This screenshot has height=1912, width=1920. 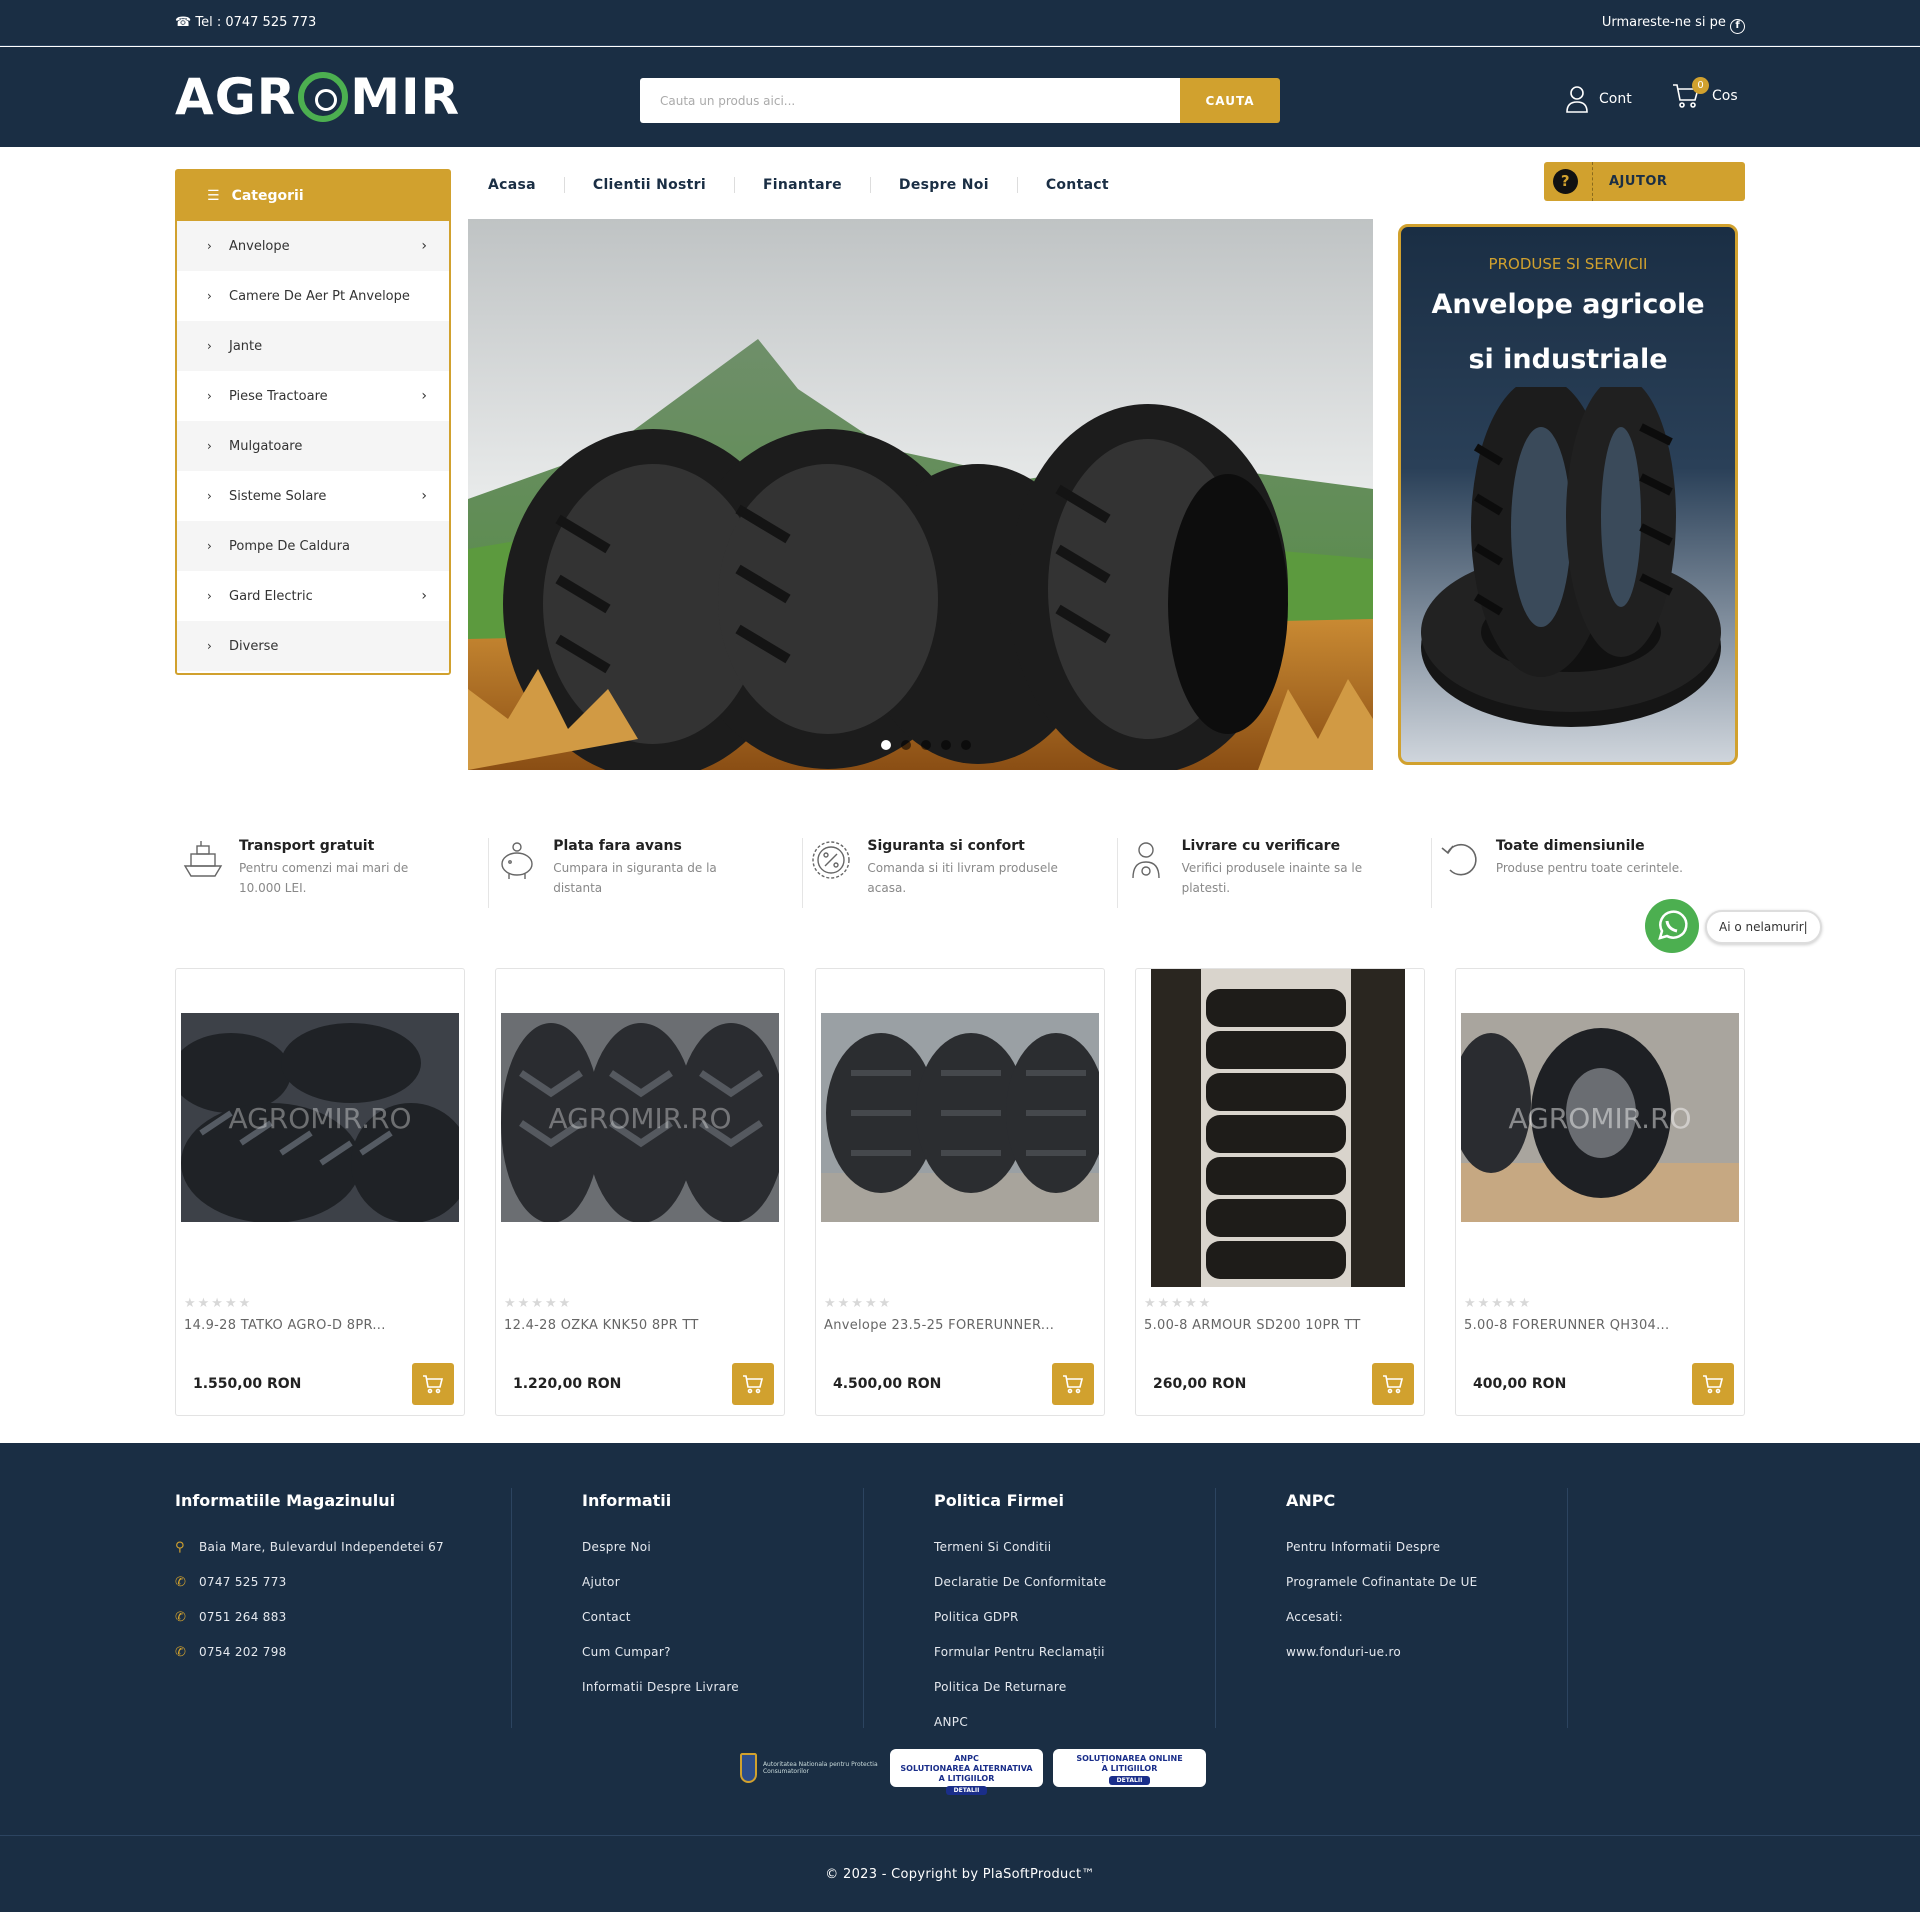 What do you see at coordinates (1261, 846) in the screenshot?
I see `feature-title: Livrare cu verificare` at bounding box center [1261, 846].